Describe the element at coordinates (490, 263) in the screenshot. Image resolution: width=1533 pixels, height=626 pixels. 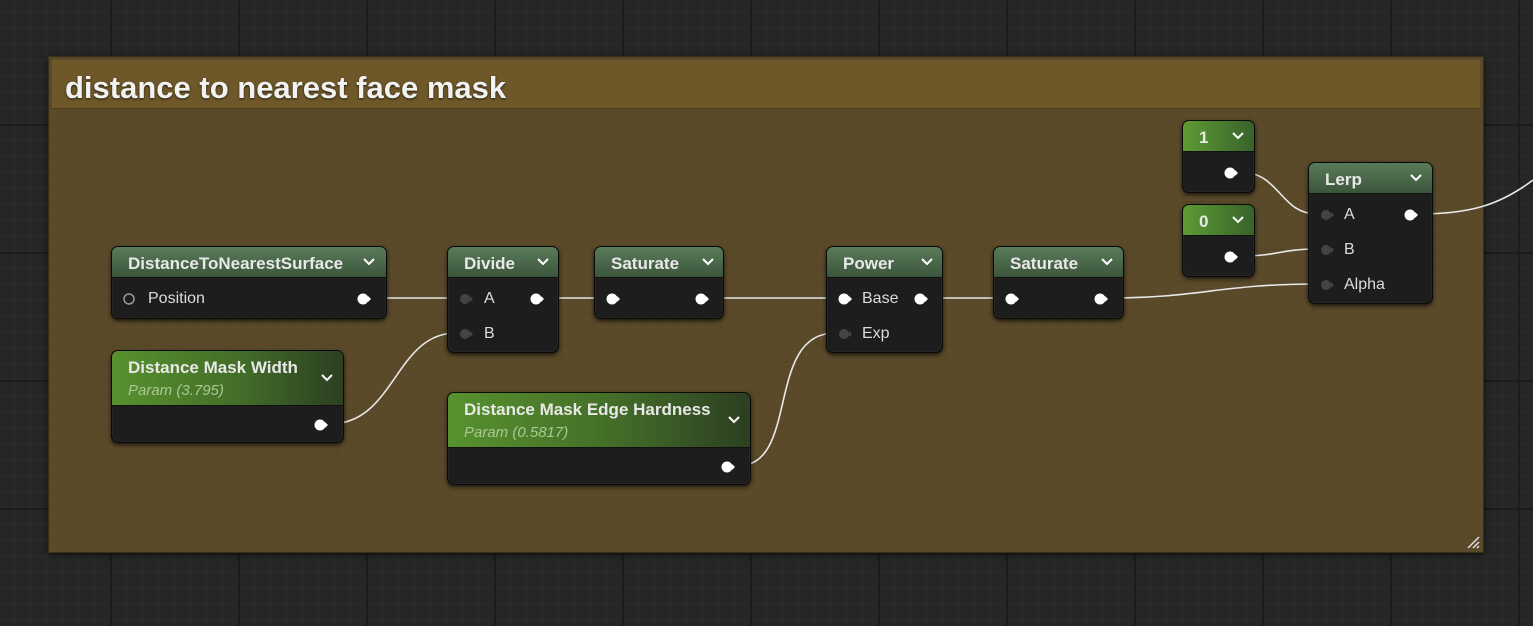
I see `node-title: Divide` at that location.